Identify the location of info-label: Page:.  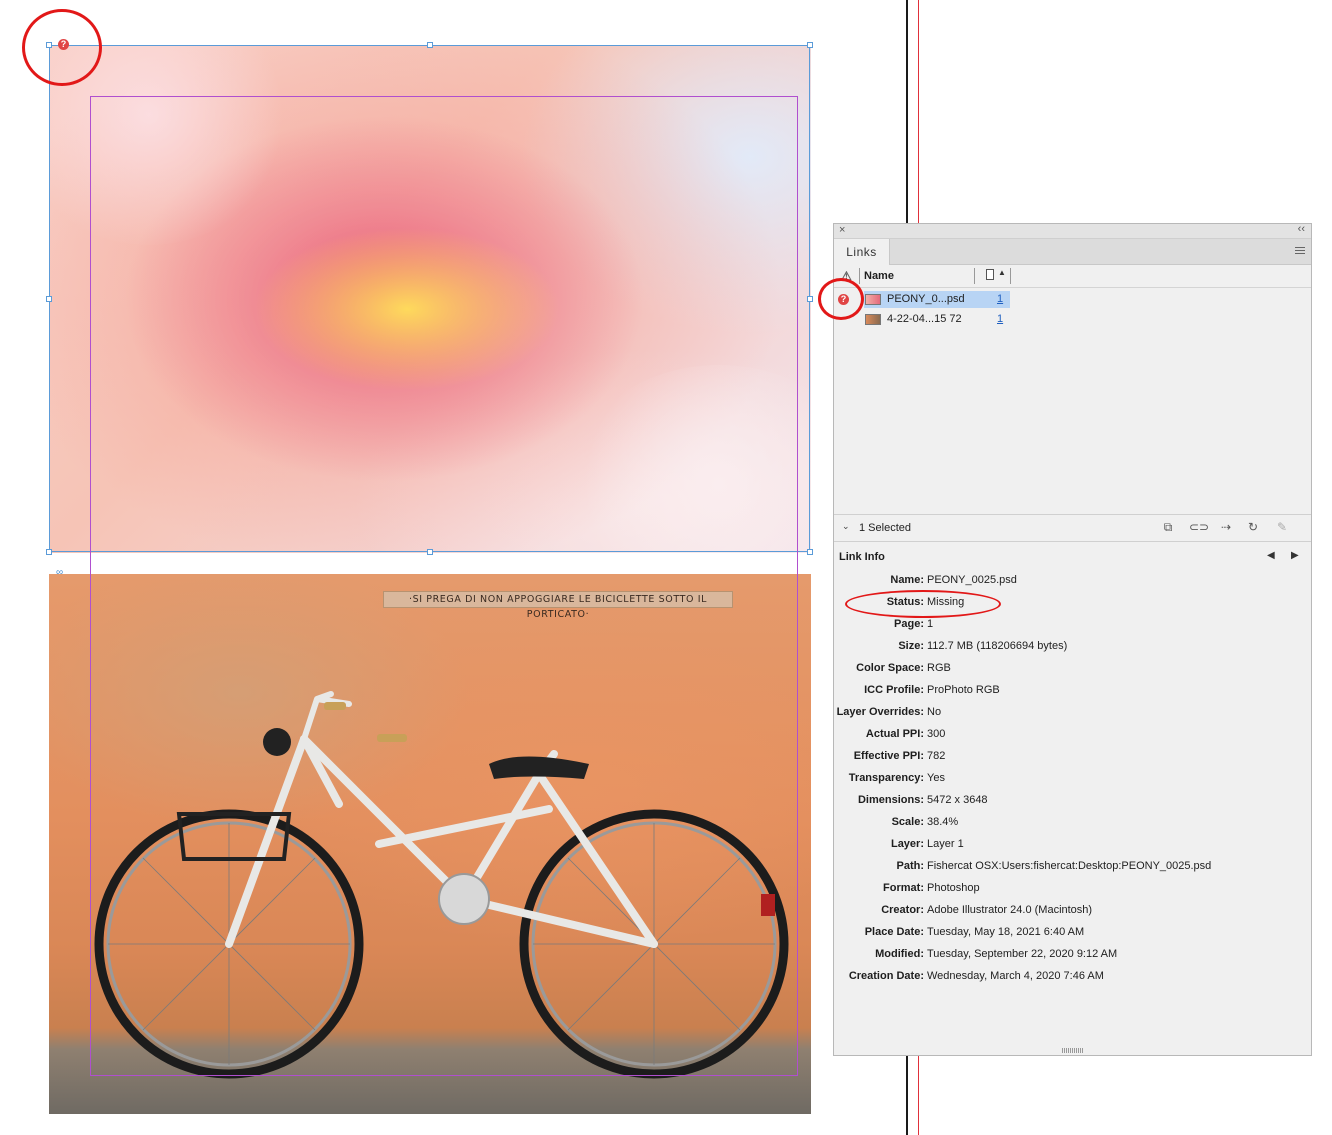
(909, 624).